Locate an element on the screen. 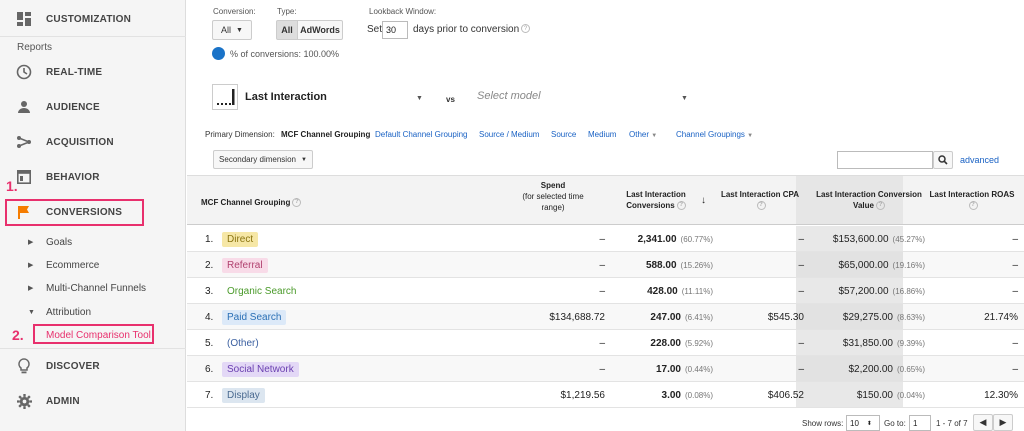 The width and height of the screenshot is (1024, 431). lookback-days-input: 30 is located at coordinates (395, 30).